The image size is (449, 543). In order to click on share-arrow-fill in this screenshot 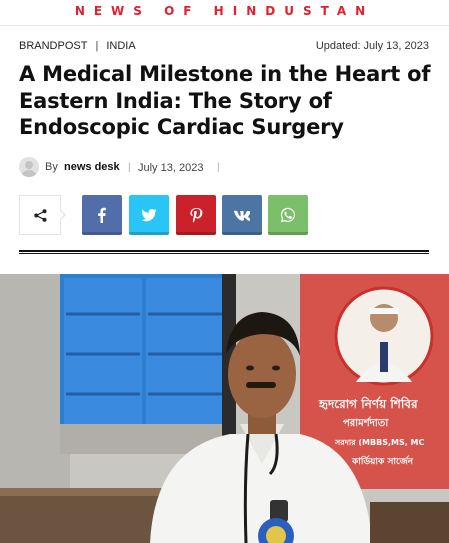, I will do `click(61, 215)`.